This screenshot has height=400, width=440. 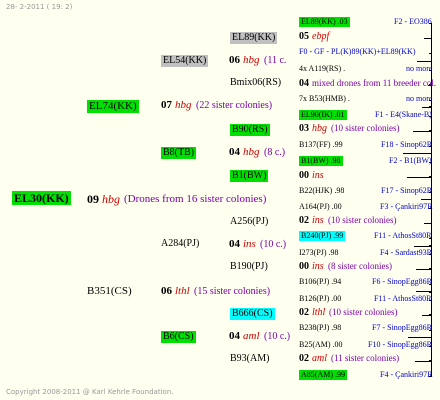 I want to click on ssd-code: Bmix06(RS), so click(x=256, y=82).